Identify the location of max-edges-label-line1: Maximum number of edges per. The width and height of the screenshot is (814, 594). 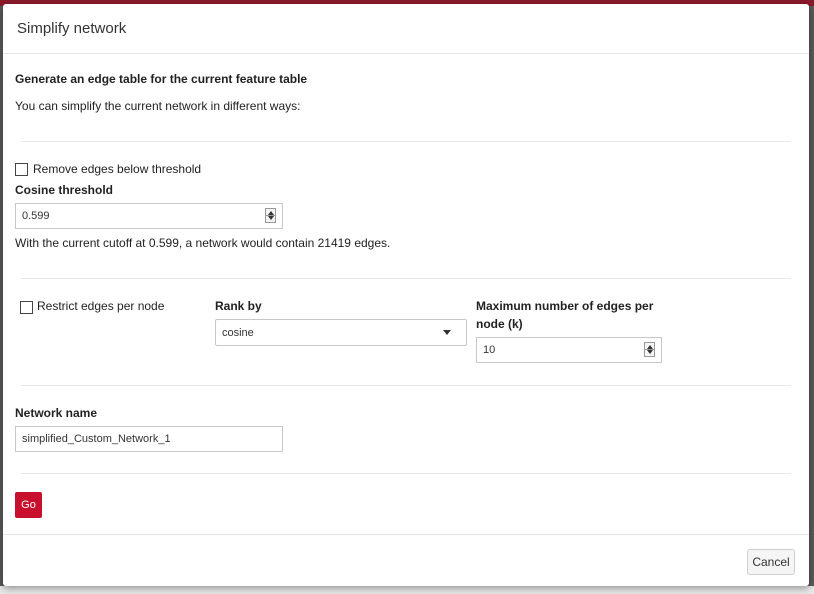
(565, 306).